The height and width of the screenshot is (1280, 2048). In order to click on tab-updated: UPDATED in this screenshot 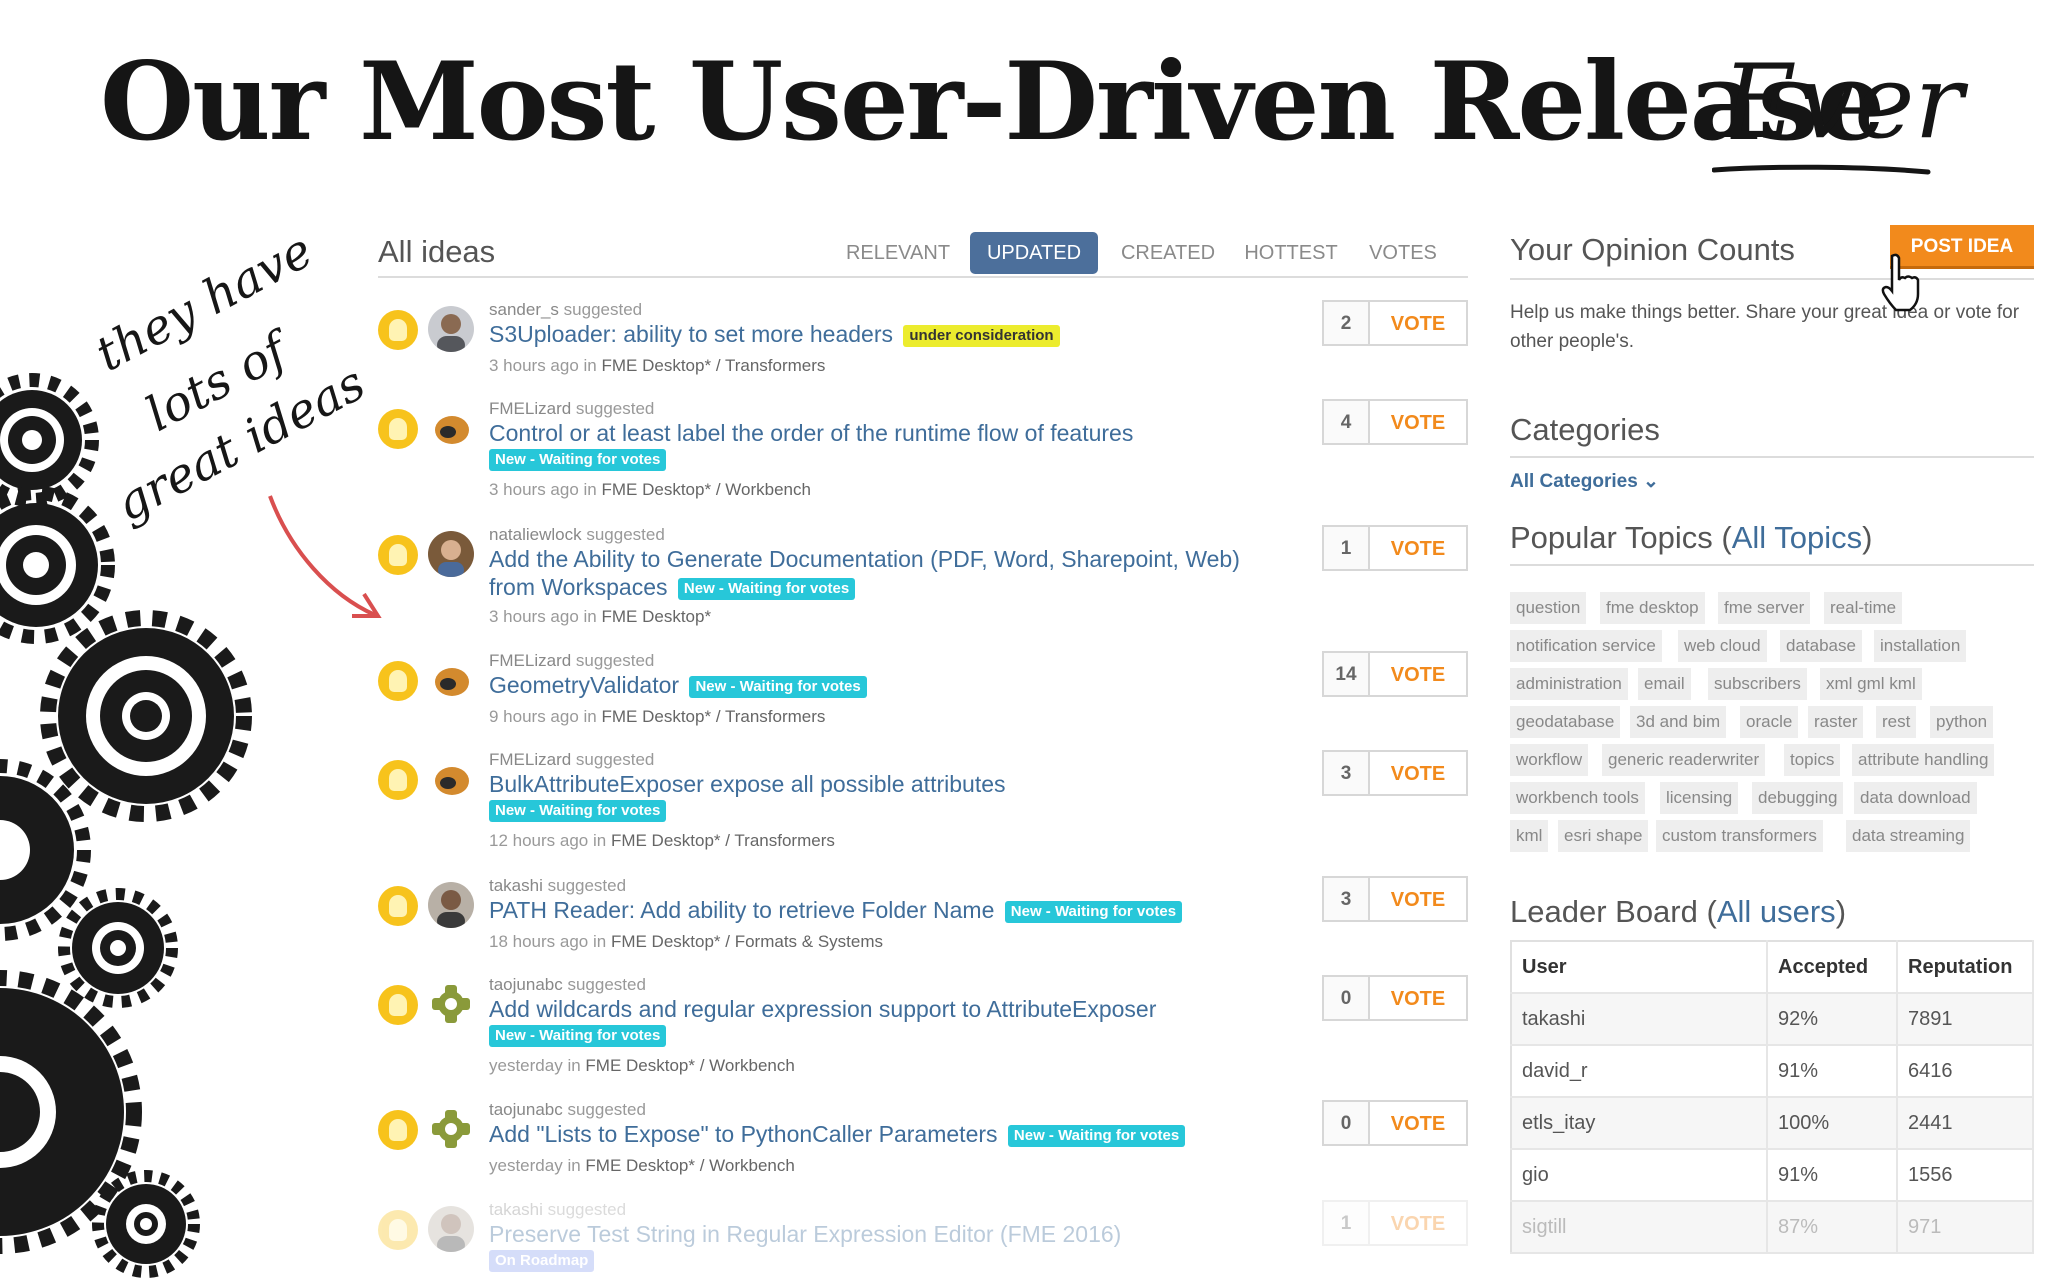, I will do `click(1034, 253)`.